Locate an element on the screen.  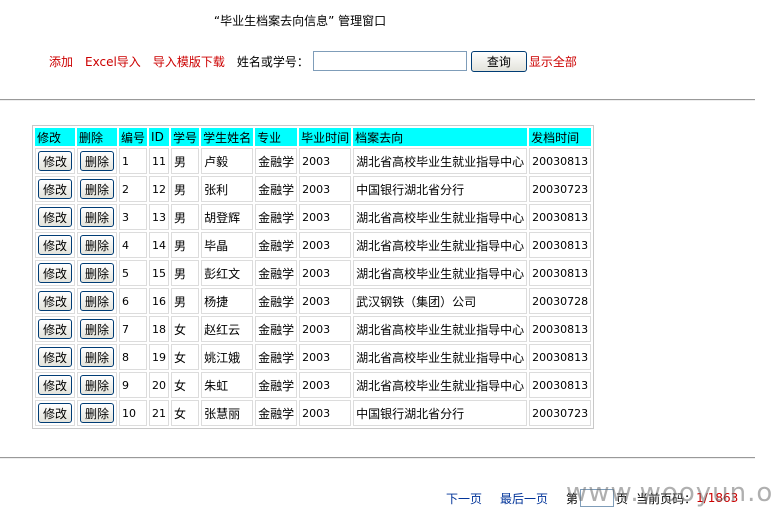
cell-destination: 中国银行湖北省分行 is located at coordinates (440, 189).